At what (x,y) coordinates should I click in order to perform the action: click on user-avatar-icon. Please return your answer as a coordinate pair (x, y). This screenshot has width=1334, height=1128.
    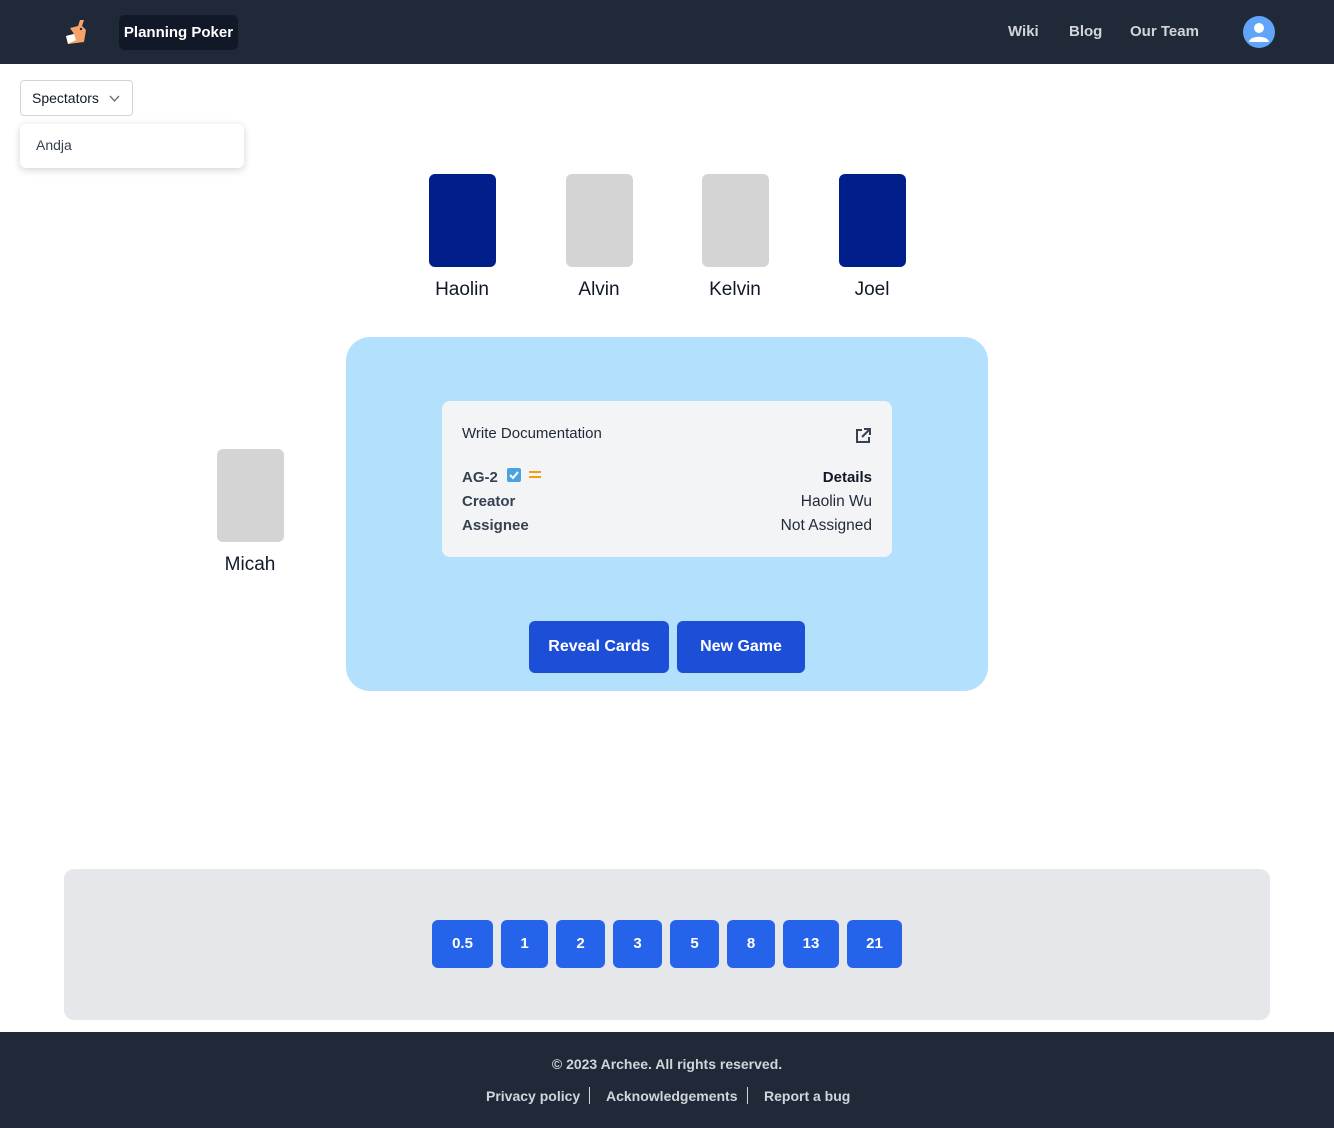
    Looking at the image, I should click on (1259, 32).